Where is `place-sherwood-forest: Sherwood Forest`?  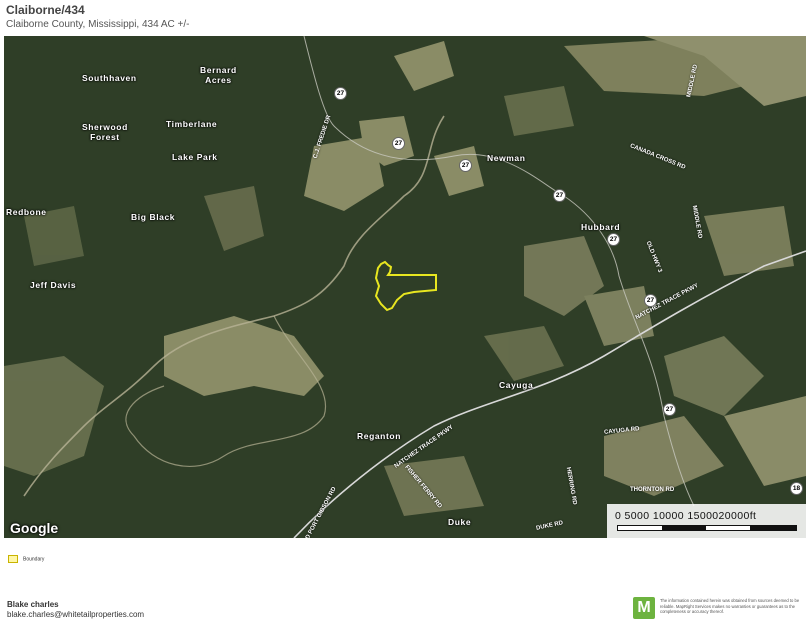
place-sherwood-forest: Sherwood Forest is located at coordinates (105, 132).